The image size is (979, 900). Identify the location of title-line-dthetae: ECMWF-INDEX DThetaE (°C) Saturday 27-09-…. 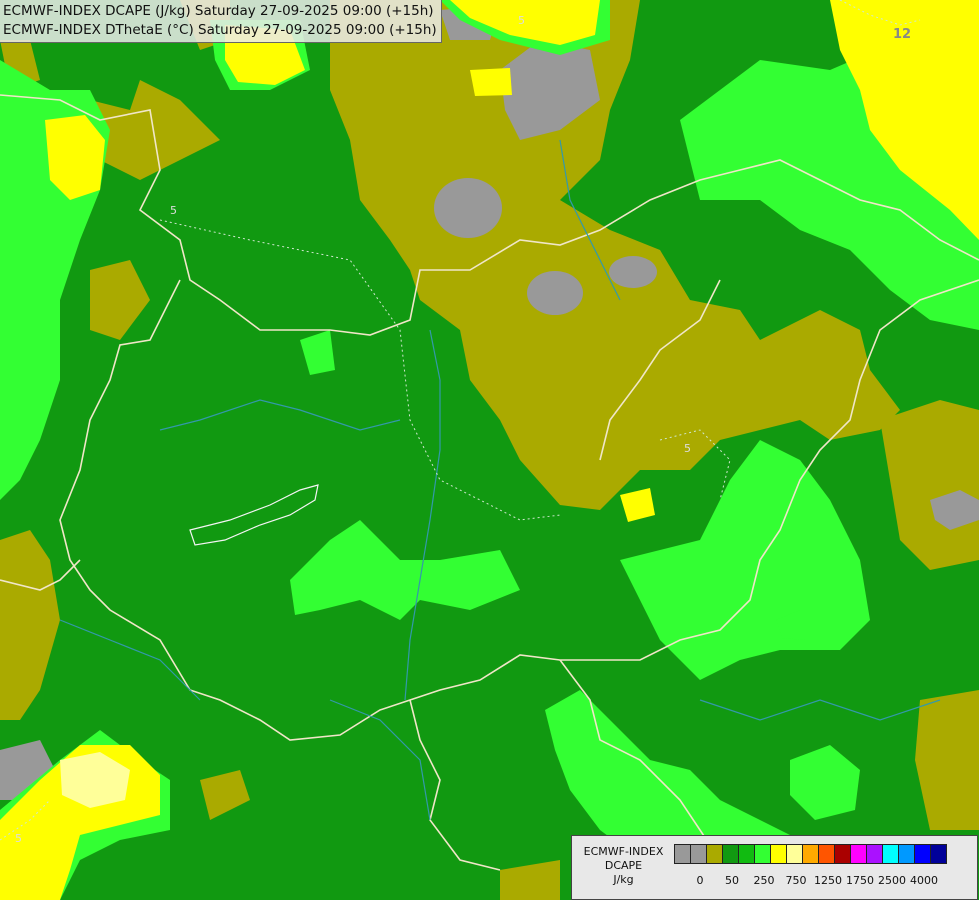
(220, 30).